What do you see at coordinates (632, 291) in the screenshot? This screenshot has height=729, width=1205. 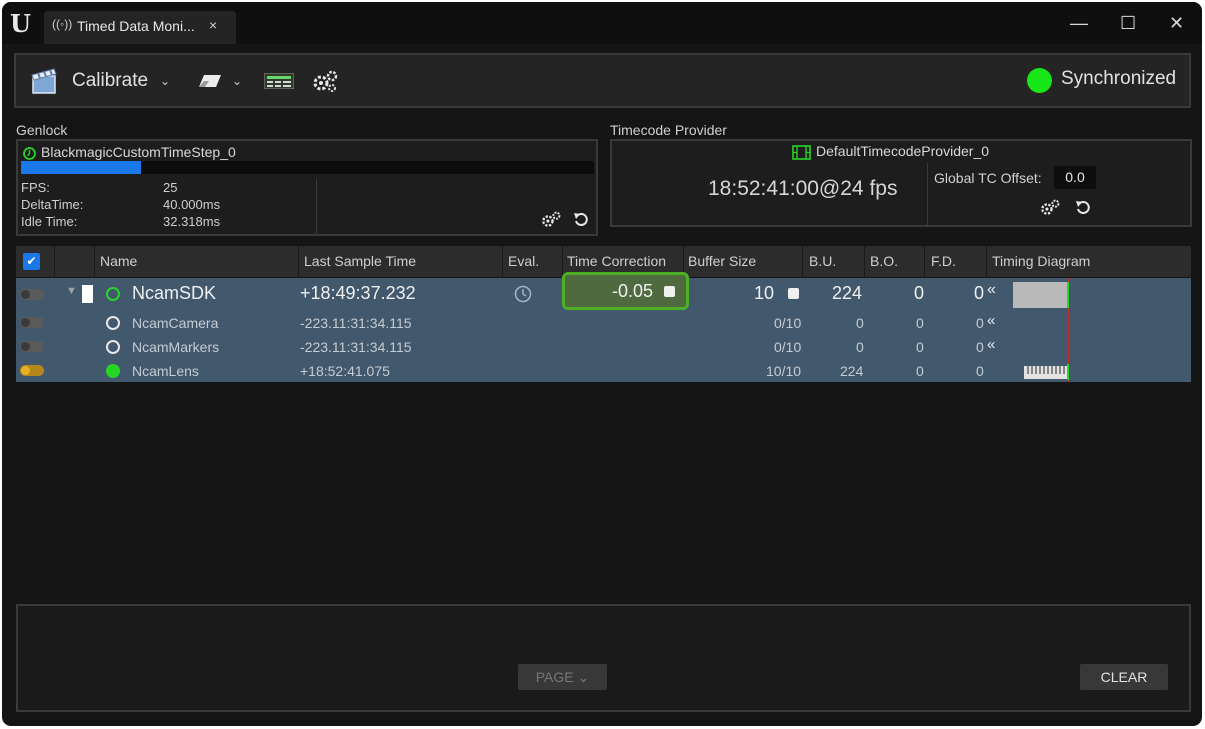 I see `time-correction-value: -0.05` at bounding box center [632, 291].